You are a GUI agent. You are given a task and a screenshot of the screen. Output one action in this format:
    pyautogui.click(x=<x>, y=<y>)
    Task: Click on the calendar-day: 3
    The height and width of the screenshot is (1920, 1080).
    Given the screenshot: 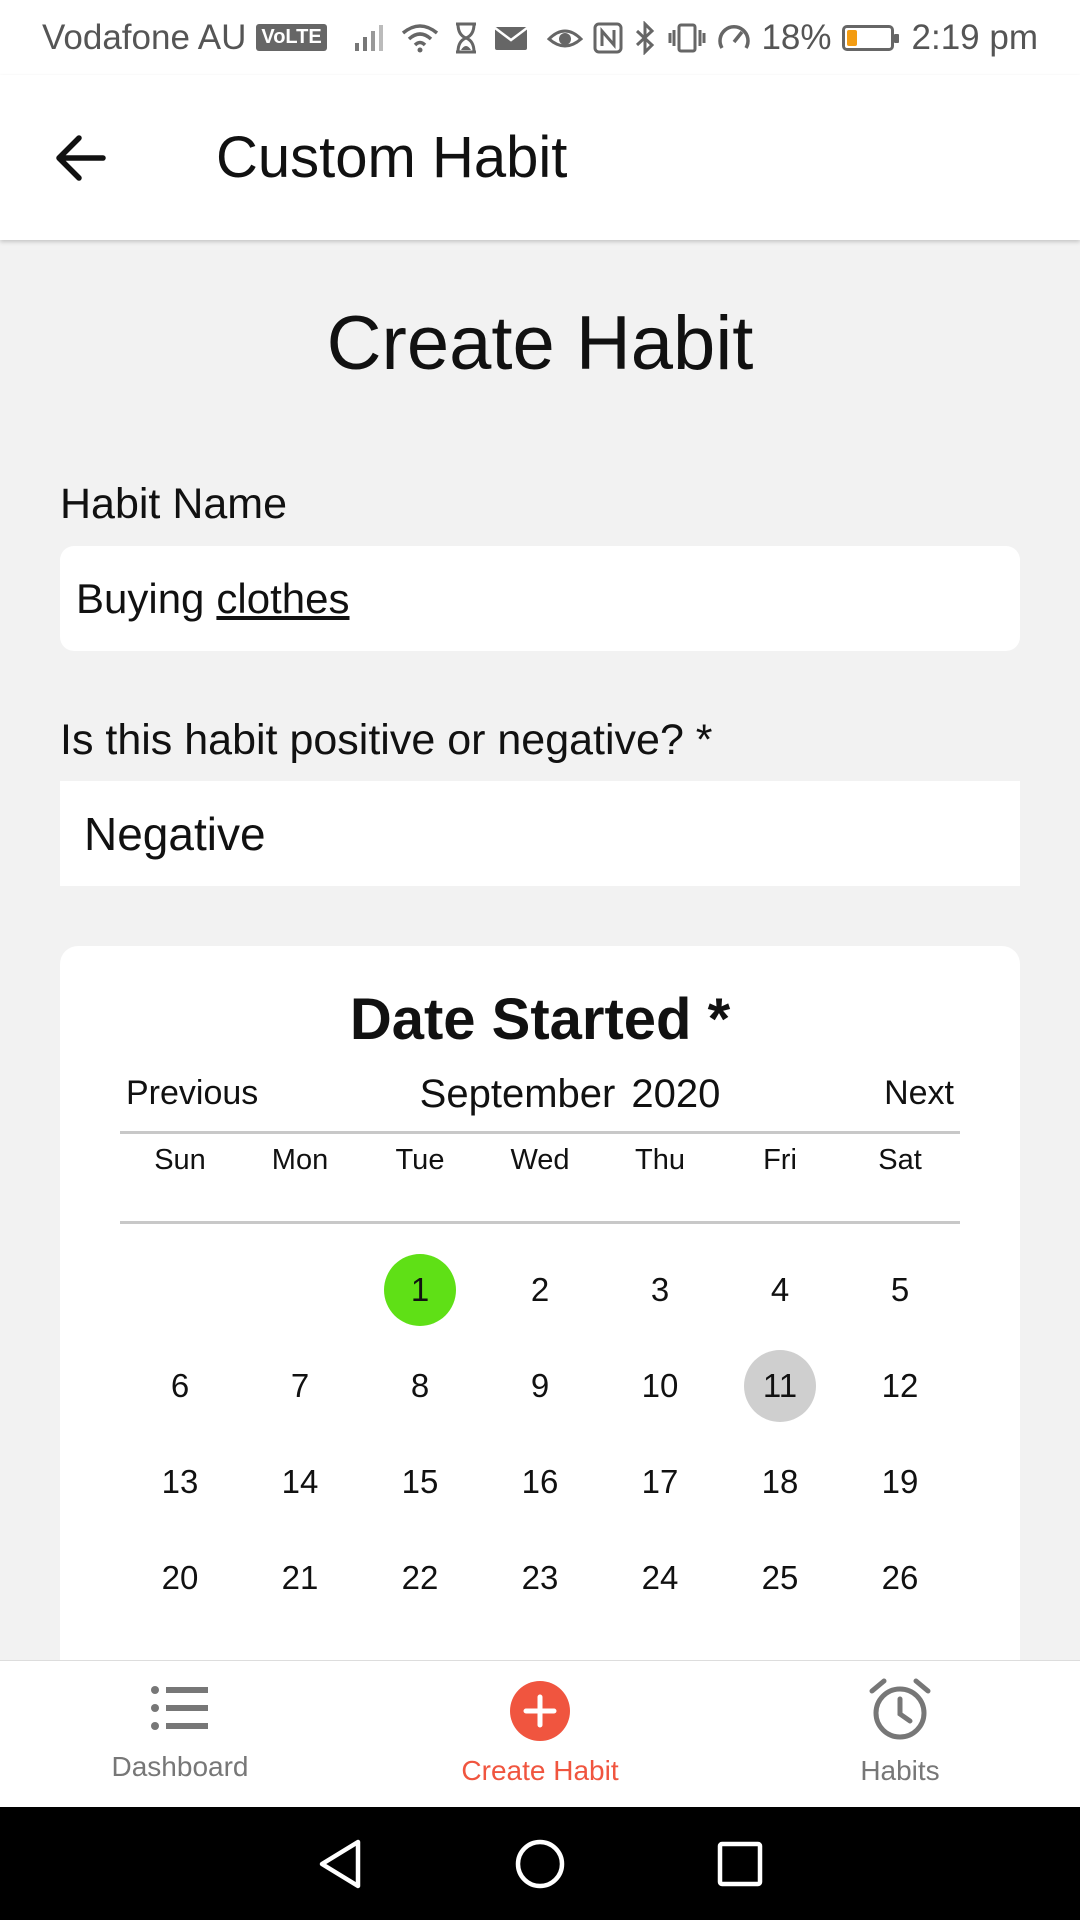 What is the action you would take?
    pyautogui.click(x=660, y=1290)
    